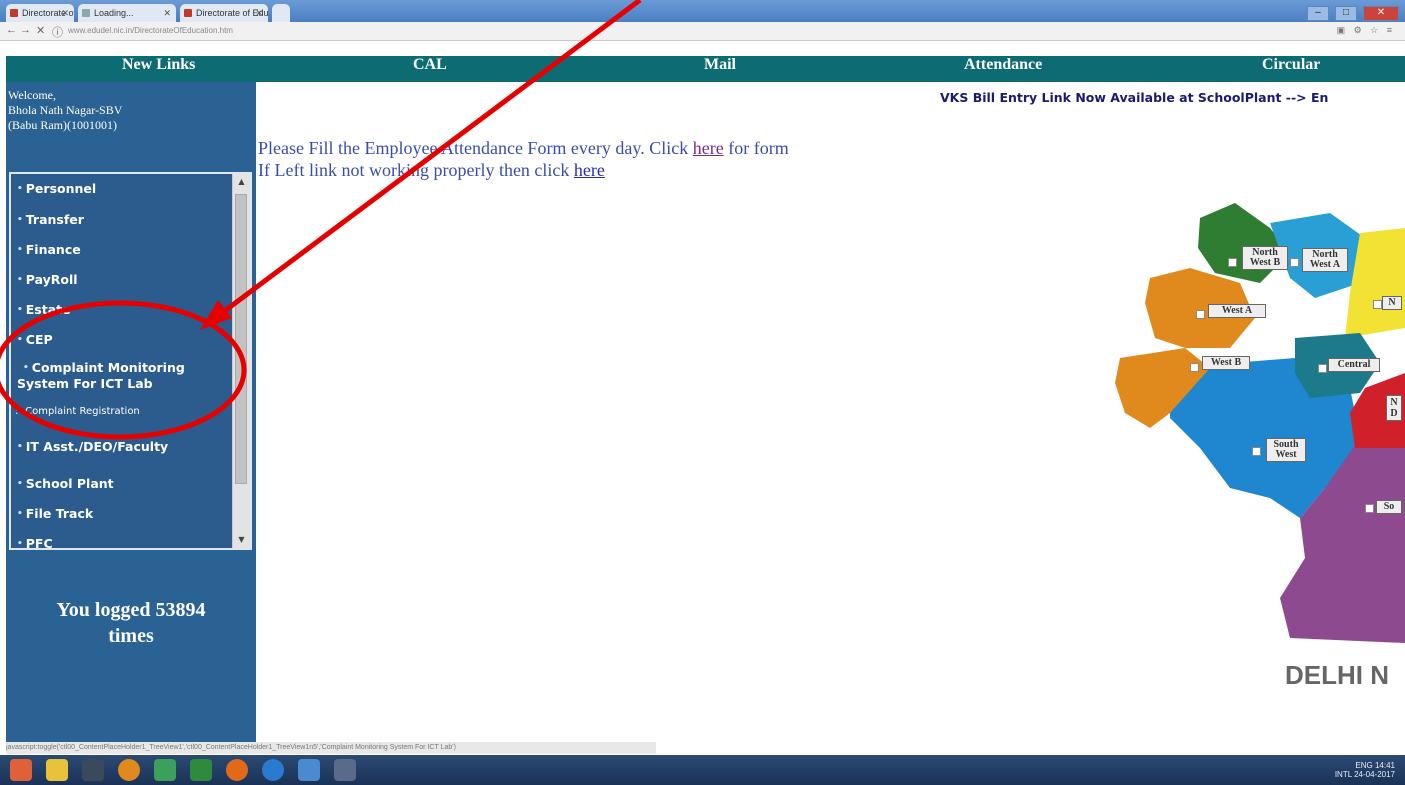 This screenshot has width=1405, height=785. Describe the element at coordinates (131, 636) in the screenshot. I see `login-count-unit: times` at that location.